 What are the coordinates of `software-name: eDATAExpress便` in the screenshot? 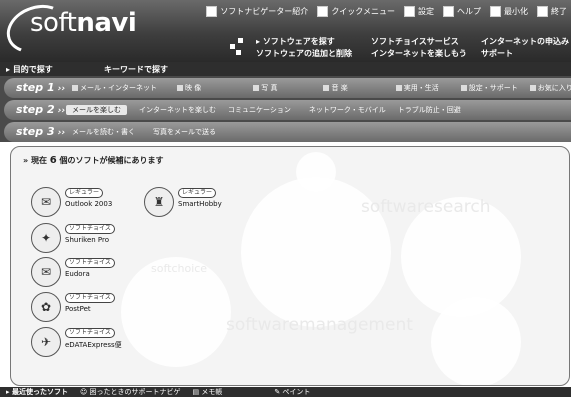 It's located at (93, 345).